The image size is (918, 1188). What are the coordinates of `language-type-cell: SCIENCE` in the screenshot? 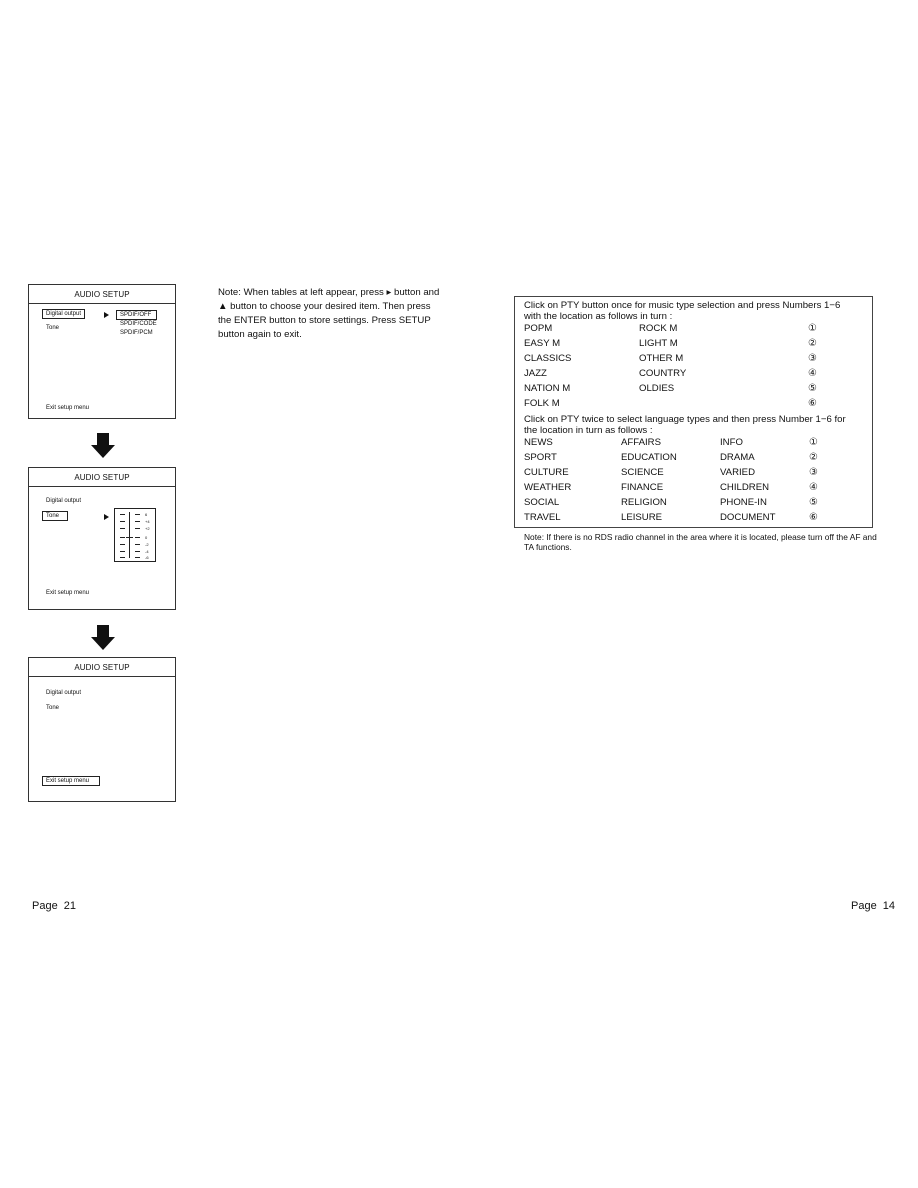 It's located at (642, 472).